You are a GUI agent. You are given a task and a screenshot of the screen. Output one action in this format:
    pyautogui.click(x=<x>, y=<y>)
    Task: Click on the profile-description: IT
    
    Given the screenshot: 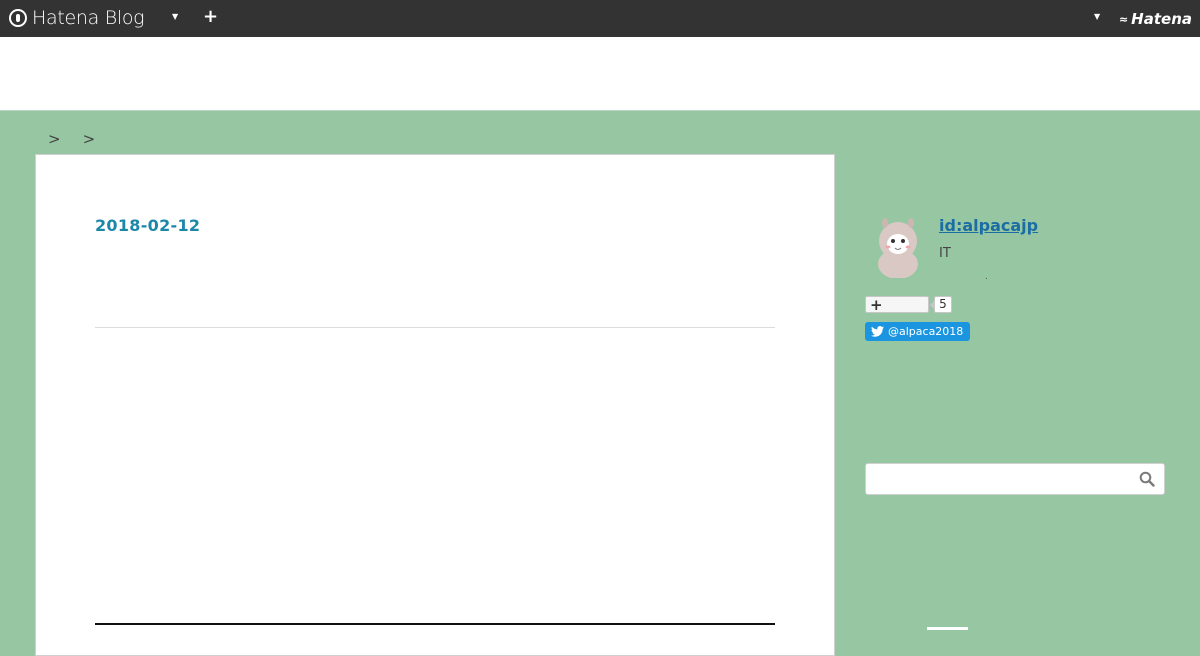 What is the action you would take?
    pyautogui.click(x=945, y=253)
    